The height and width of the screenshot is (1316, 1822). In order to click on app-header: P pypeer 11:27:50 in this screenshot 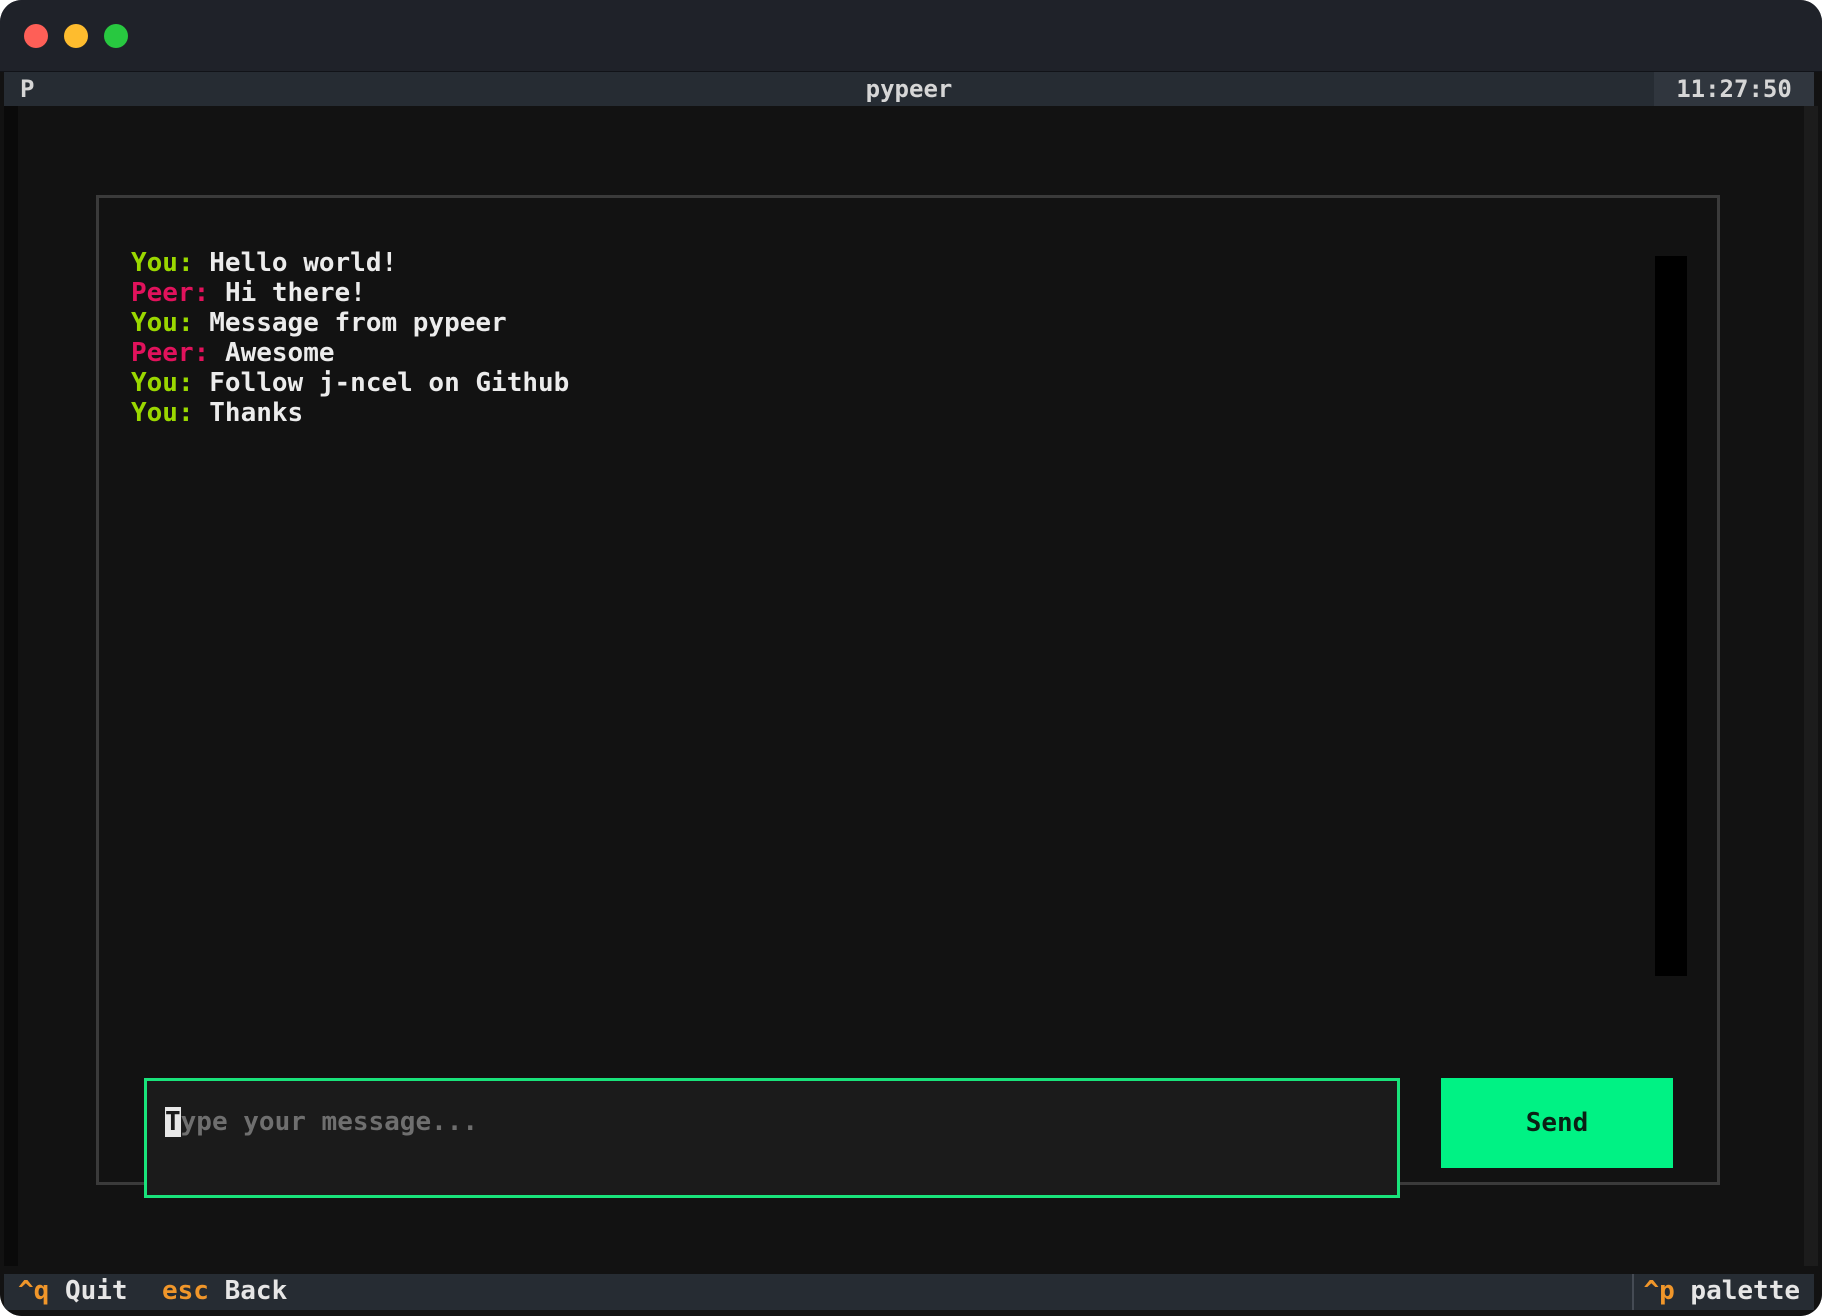, I will do `click(909, 89)`.